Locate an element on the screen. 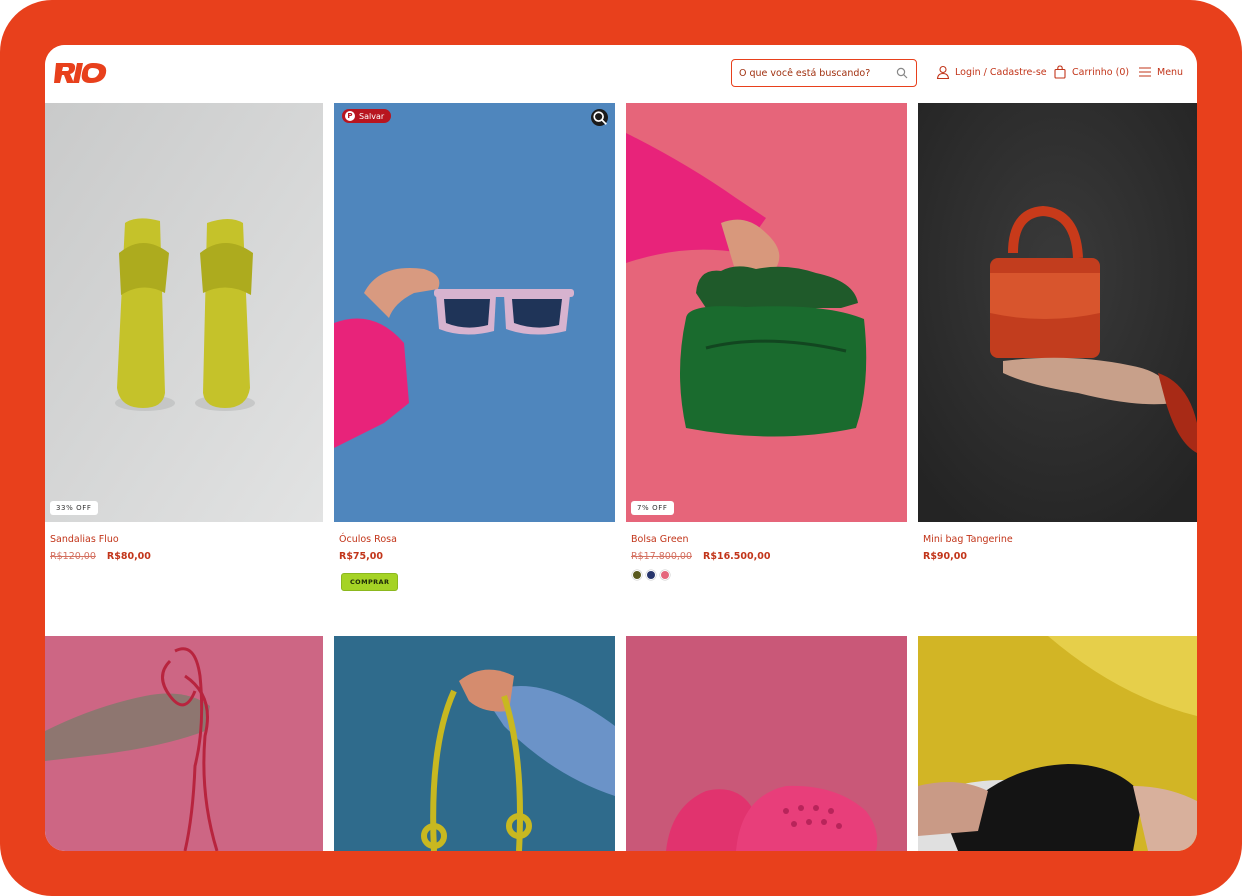  green-bag-photo is located at coordinates (766, 312).